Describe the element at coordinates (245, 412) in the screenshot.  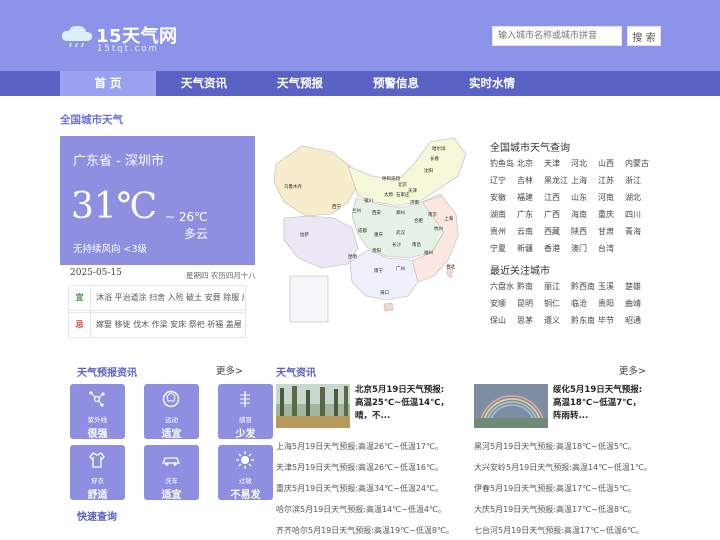
I see `forecast-tile: 感冒 少发` at that location.